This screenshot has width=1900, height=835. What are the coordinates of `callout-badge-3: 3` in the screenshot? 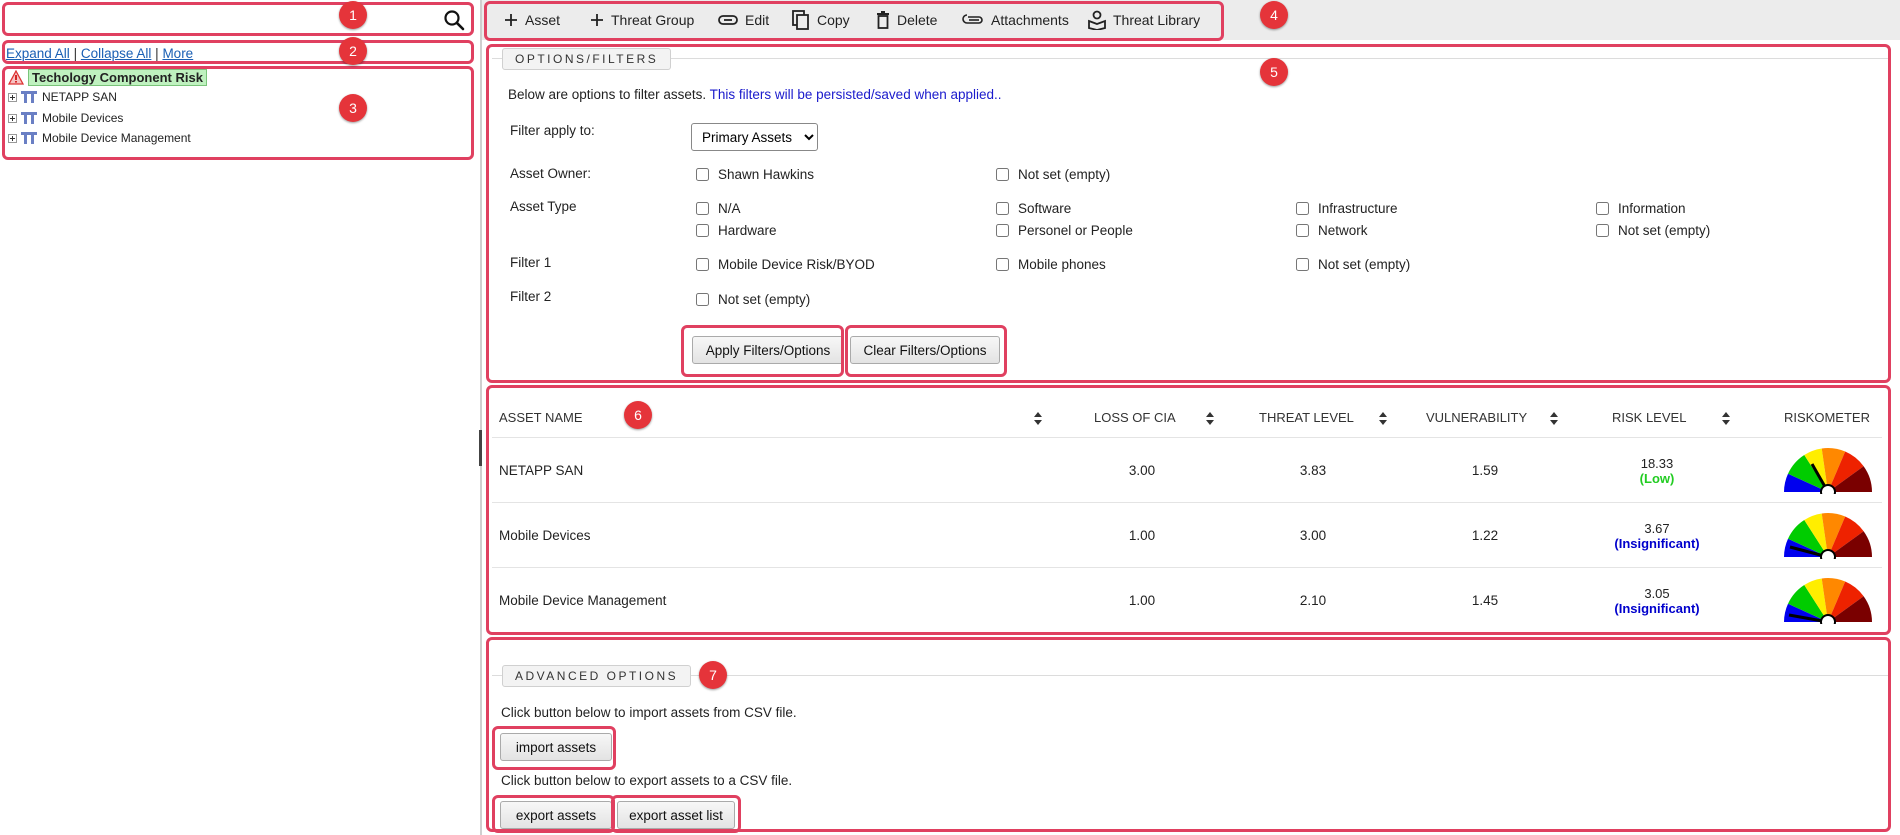 It's located at (353, 108).